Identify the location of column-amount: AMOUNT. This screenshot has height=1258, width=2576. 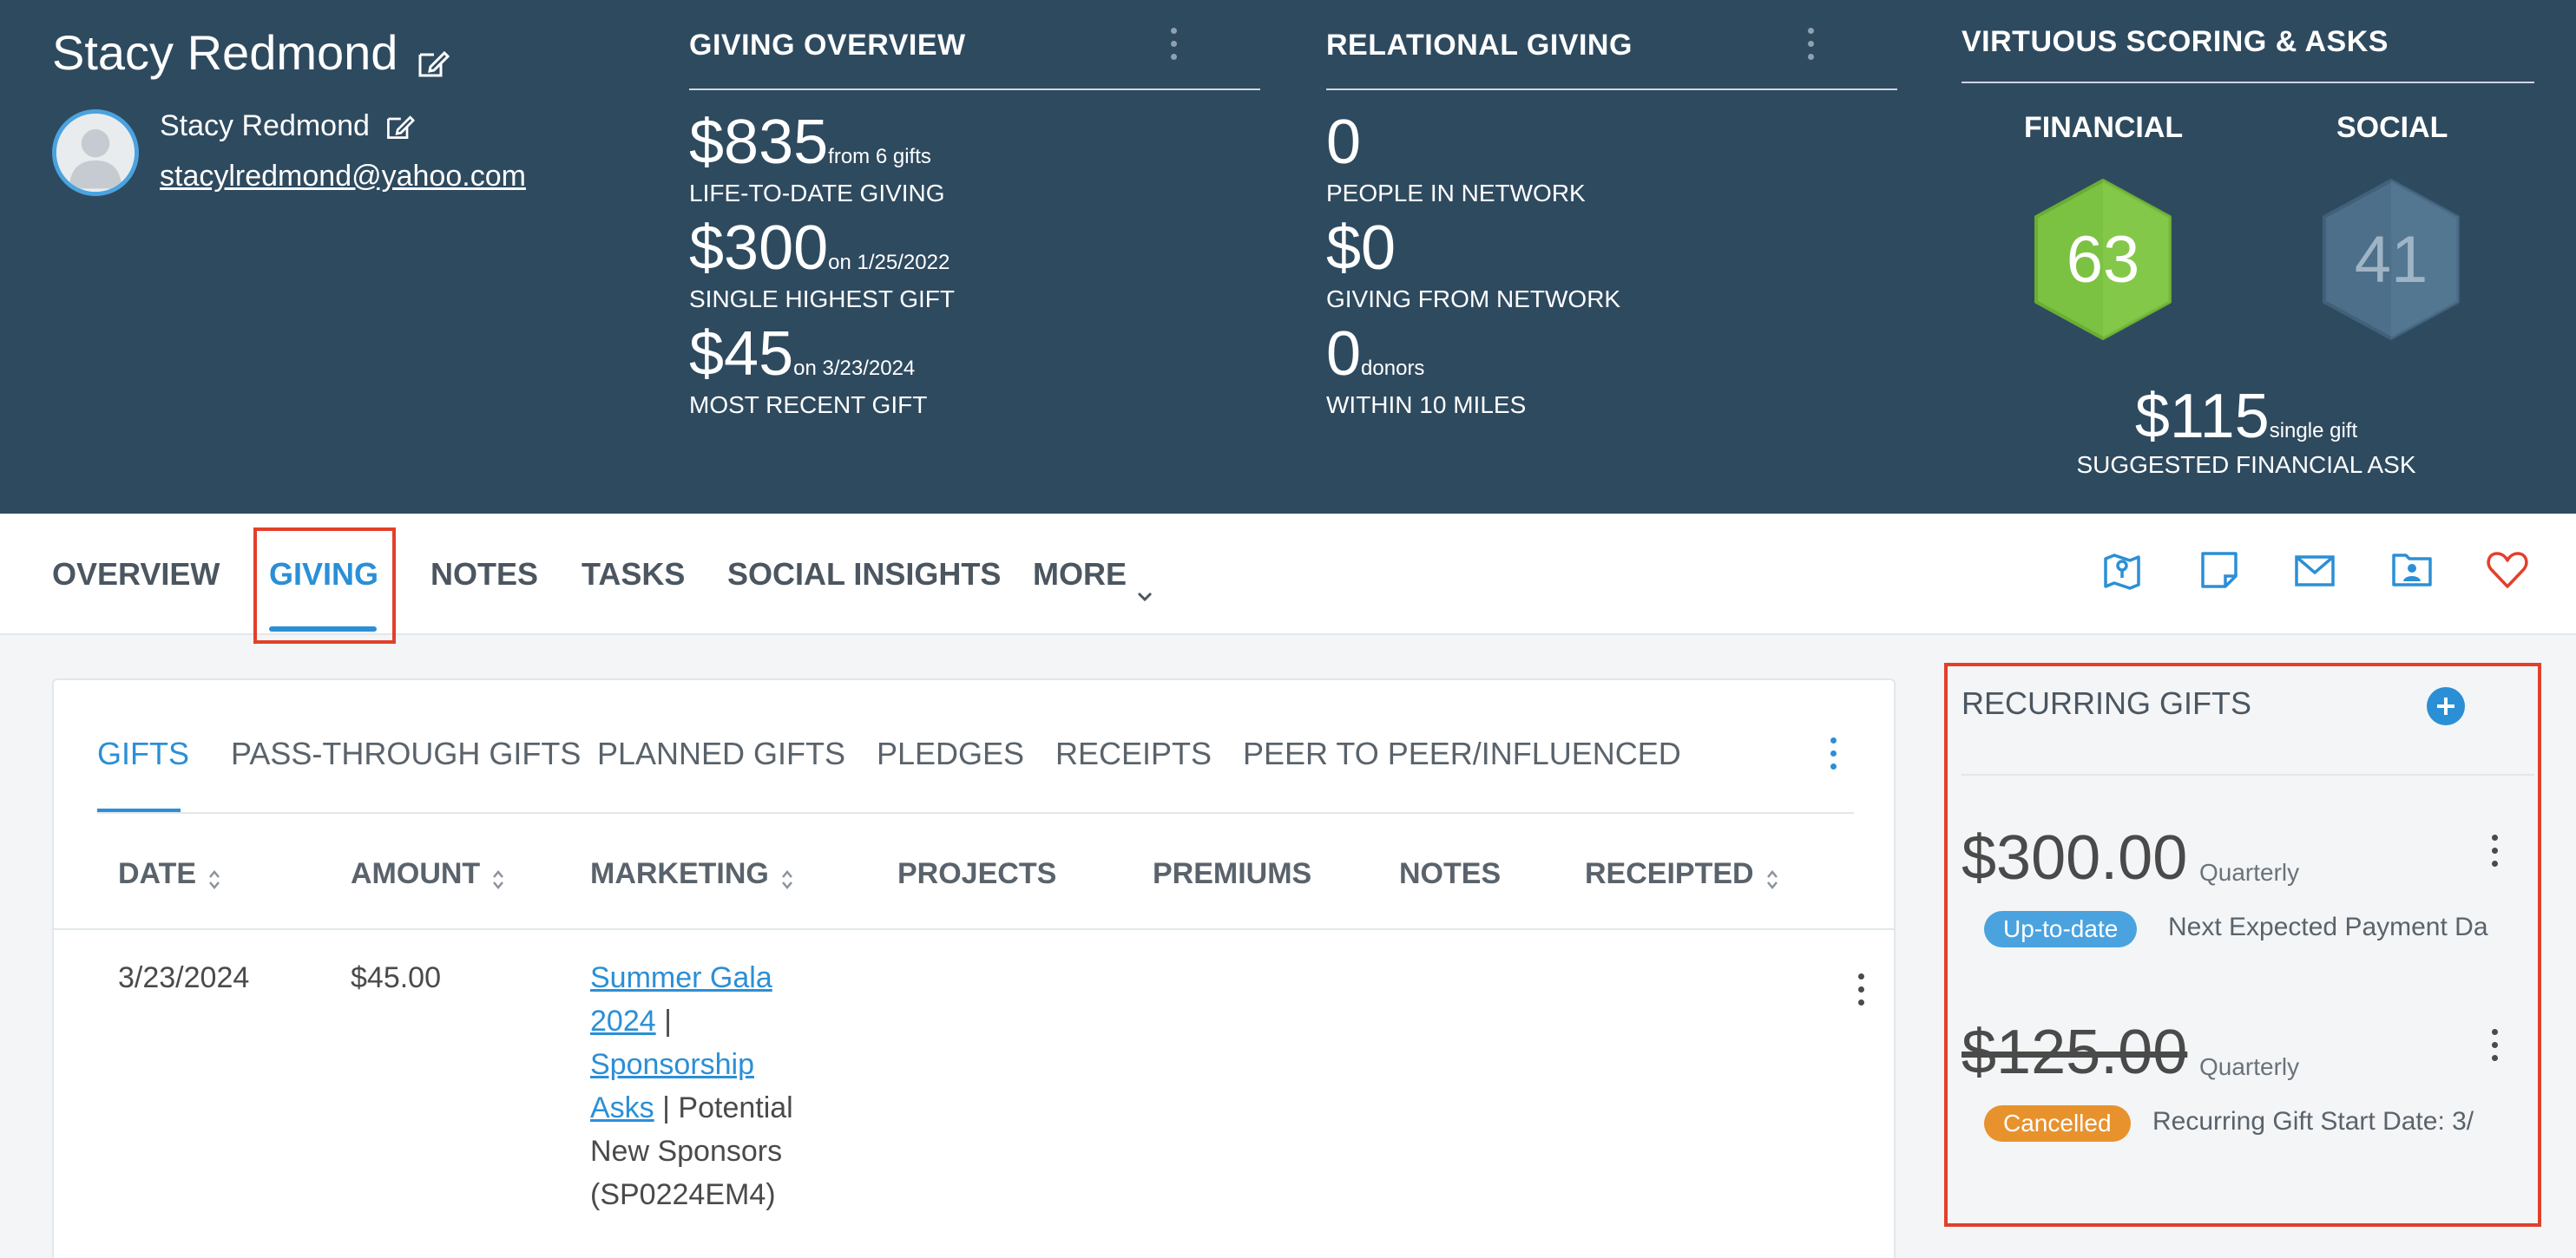
(427, 874).